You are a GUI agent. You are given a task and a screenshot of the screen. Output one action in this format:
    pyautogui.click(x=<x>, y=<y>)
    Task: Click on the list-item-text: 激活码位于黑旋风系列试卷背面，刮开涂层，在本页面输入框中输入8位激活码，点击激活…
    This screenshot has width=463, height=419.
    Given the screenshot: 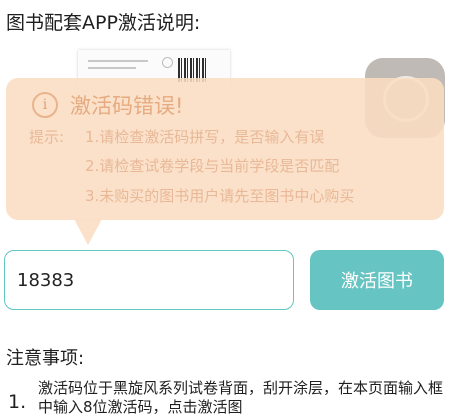 What is the action you would take?
    pyautogui.click(x=241, y=397)
    